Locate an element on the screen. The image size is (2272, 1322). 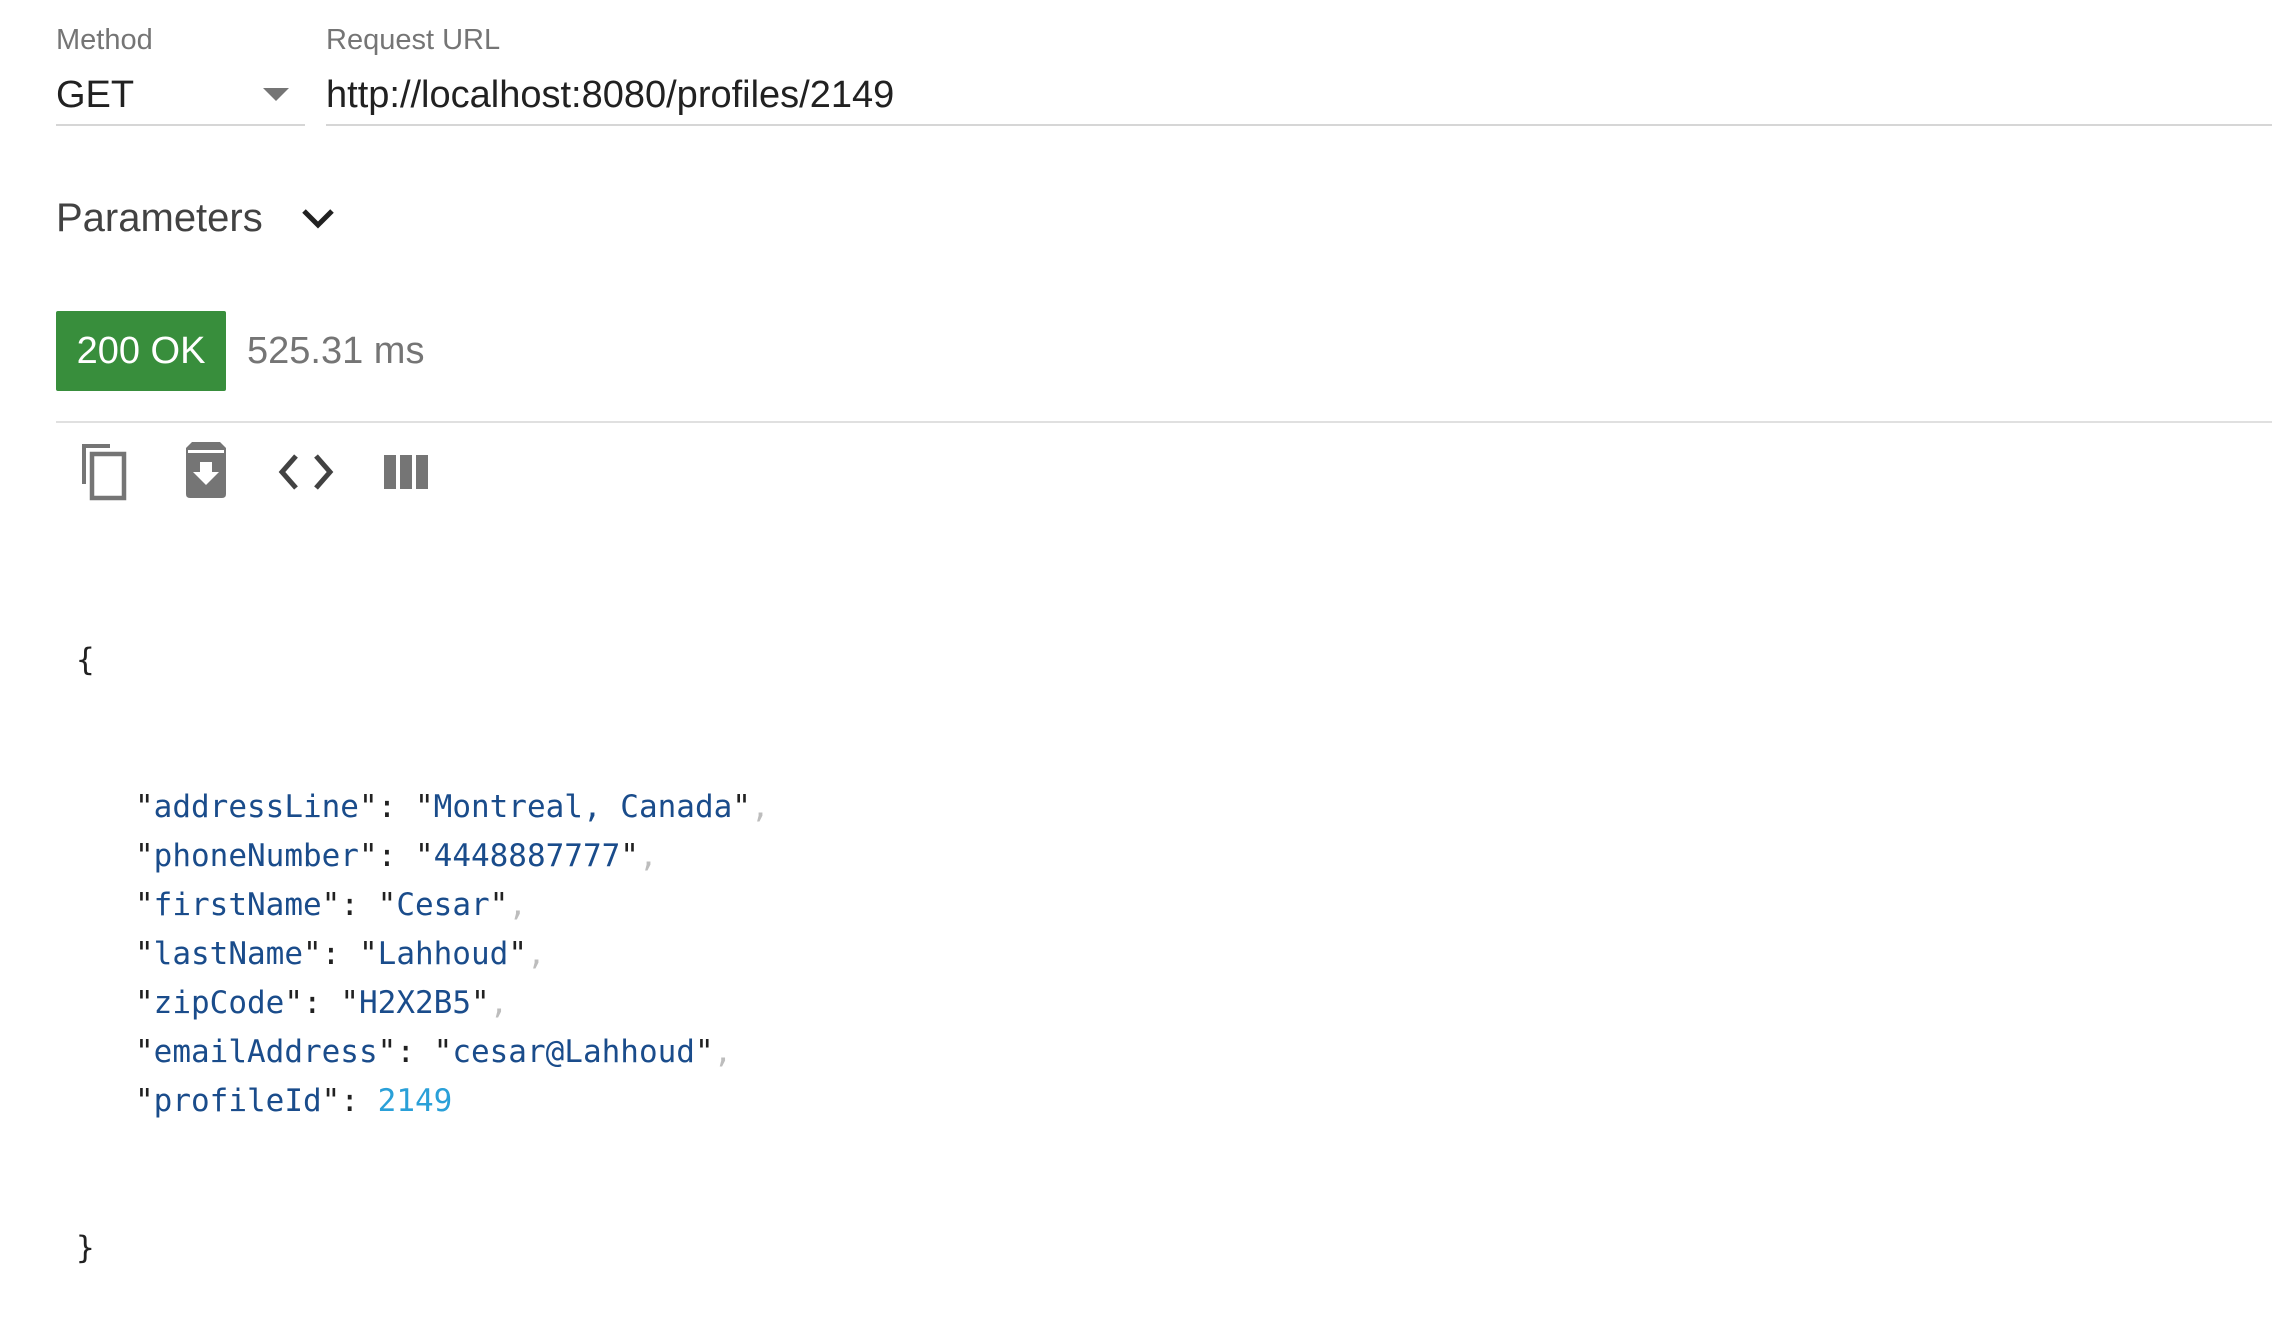
json-entry: "phoneNumber": "4448887777", is located at coordinates (423, 856).